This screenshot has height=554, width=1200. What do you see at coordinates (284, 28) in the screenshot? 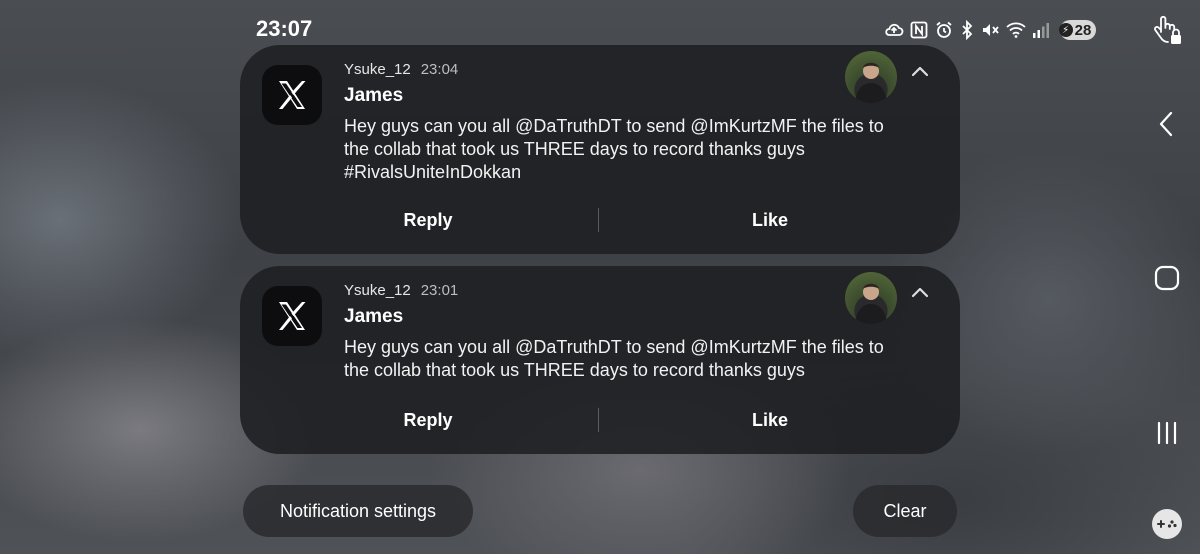
I see `status-clock: 23:07` at bounding box center [284, 28].